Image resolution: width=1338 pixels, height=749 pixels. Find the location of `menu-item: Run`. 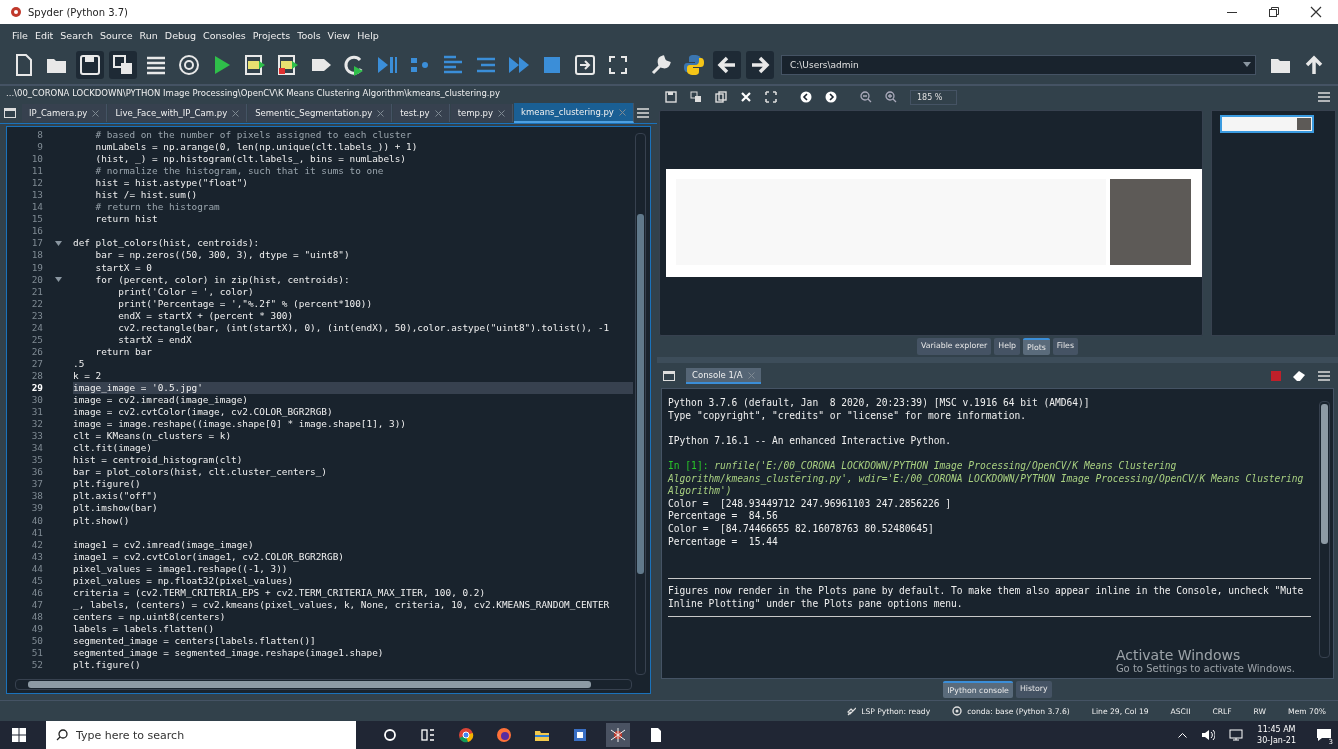

menu-item: Run is located at coordinates (148, 35).